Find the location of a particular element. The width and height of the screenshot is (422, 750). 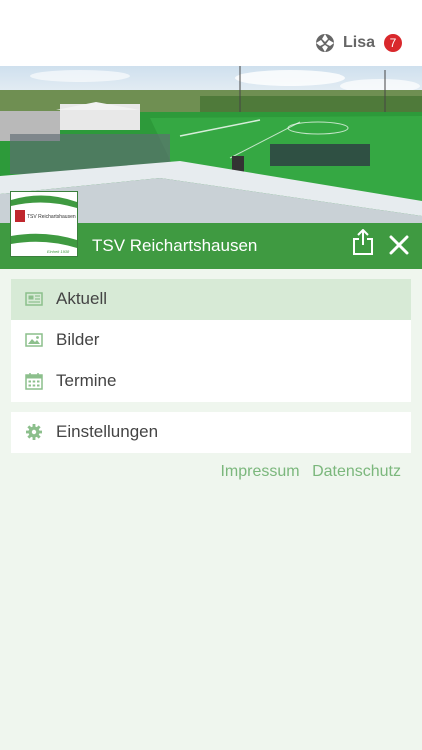

gear-icon is located at coordinates (34, 432).